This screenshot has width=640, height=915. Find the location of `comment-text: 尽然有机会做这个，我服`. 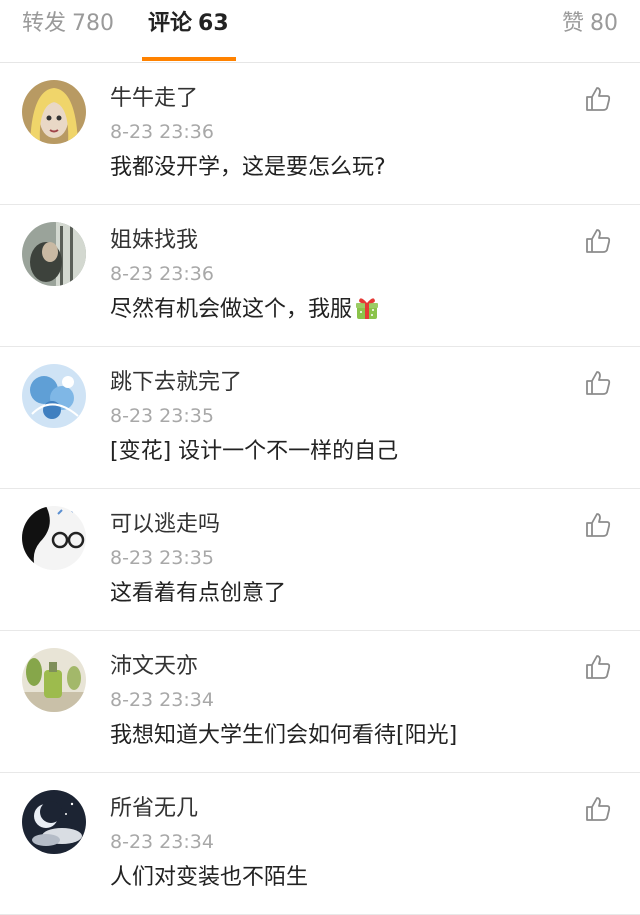

comment-text: 尽然有机会做这个，我服 is located at coordinates (245, 310).